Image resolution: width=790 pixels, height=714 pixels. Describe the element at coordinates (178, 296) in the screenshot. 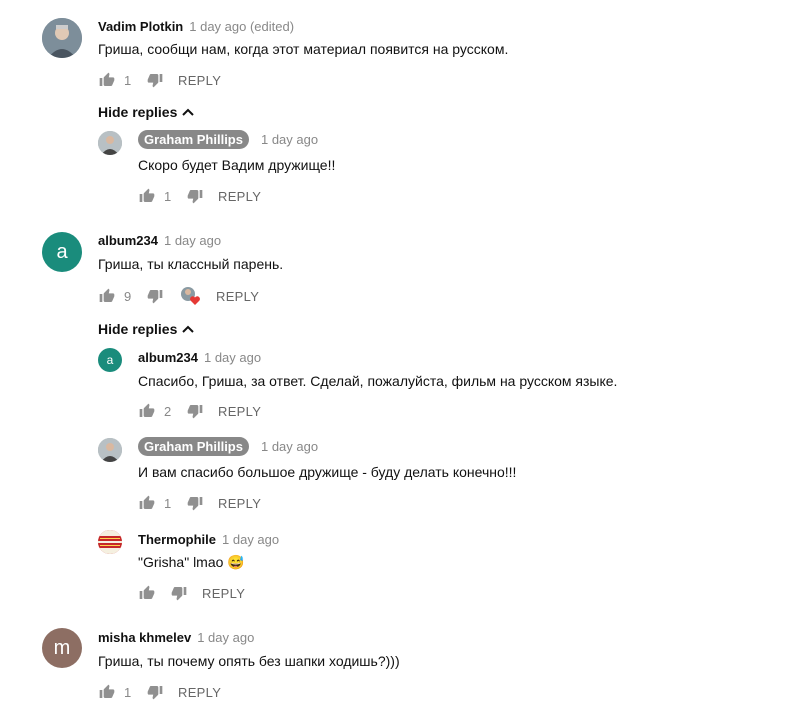

I see `comment-actions: 9 REPLY` at that location.